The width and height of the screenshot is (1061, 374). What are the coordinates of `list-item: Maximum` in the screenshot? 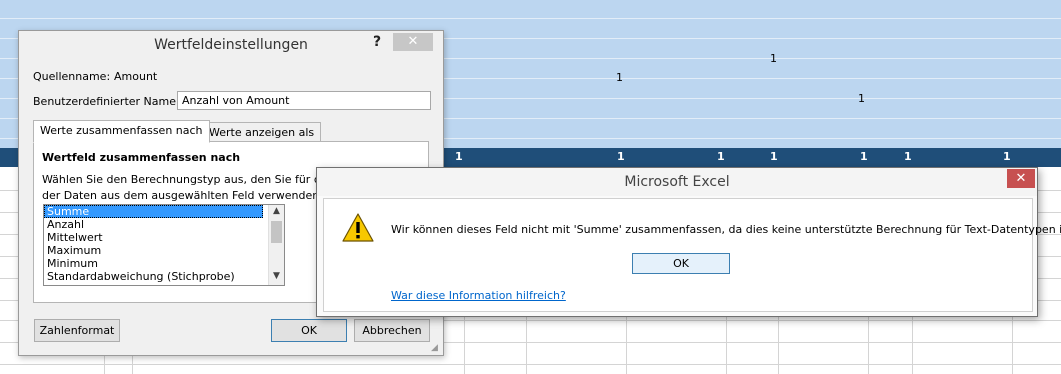 It's located at (164, 250).